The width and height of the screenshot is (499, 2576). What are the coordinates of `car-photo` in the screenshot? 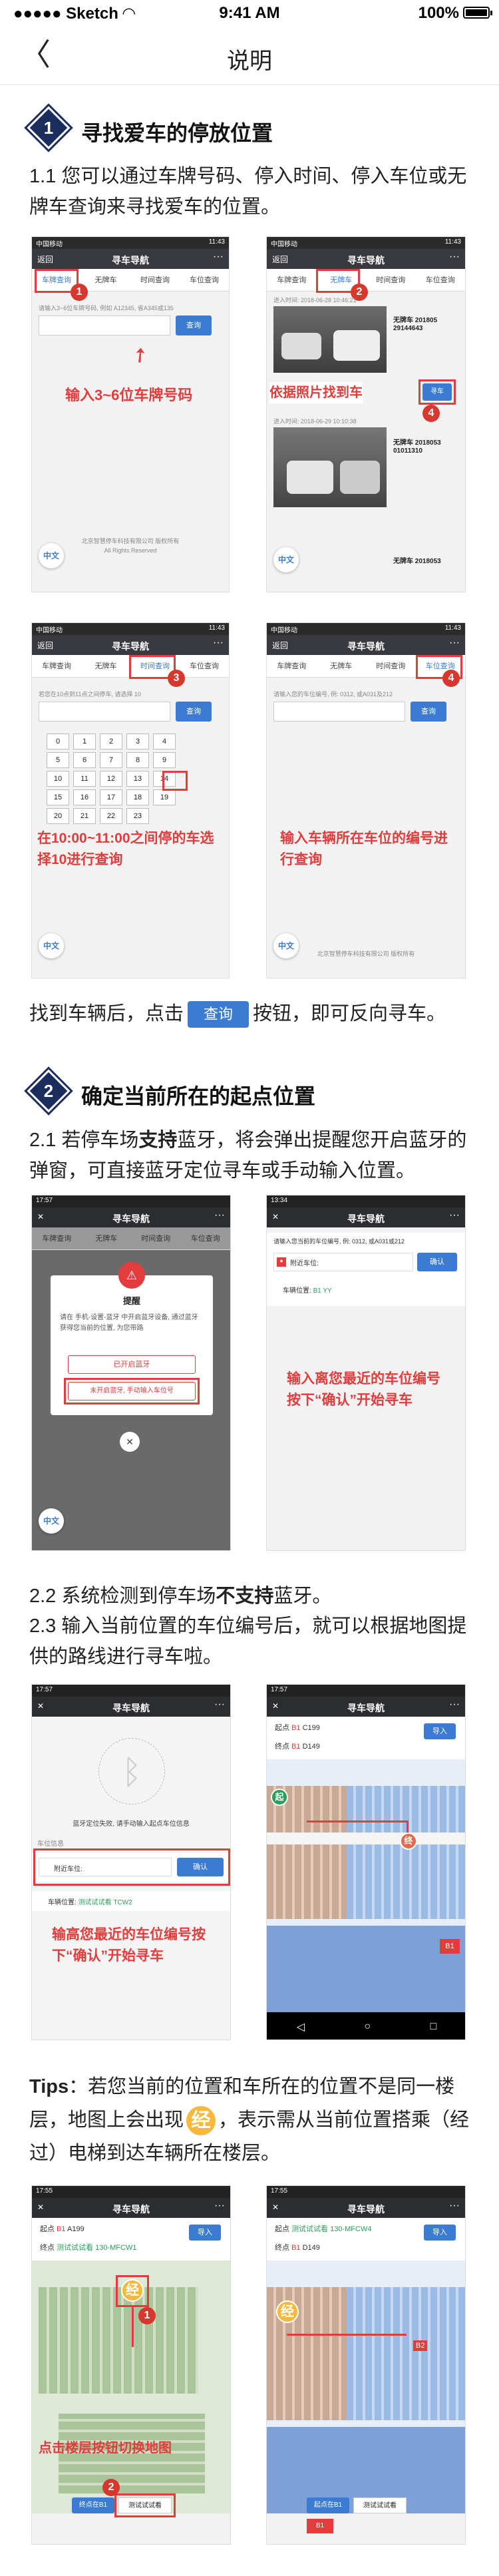 It's located at (330, 339).